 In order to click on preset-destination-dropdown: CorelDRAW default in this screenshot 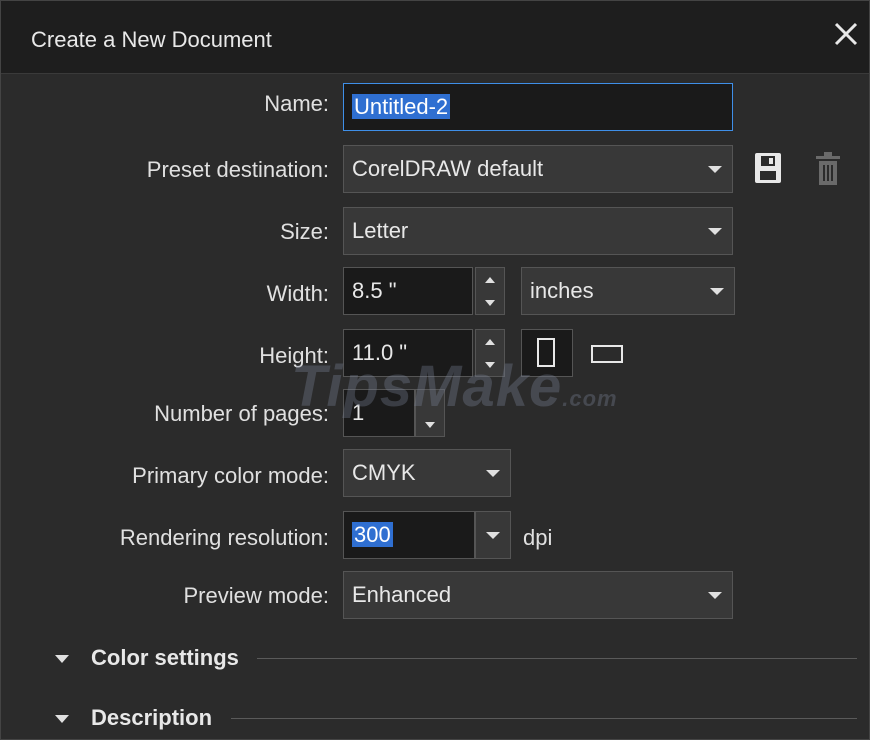, I will do `click(538, 169)`.